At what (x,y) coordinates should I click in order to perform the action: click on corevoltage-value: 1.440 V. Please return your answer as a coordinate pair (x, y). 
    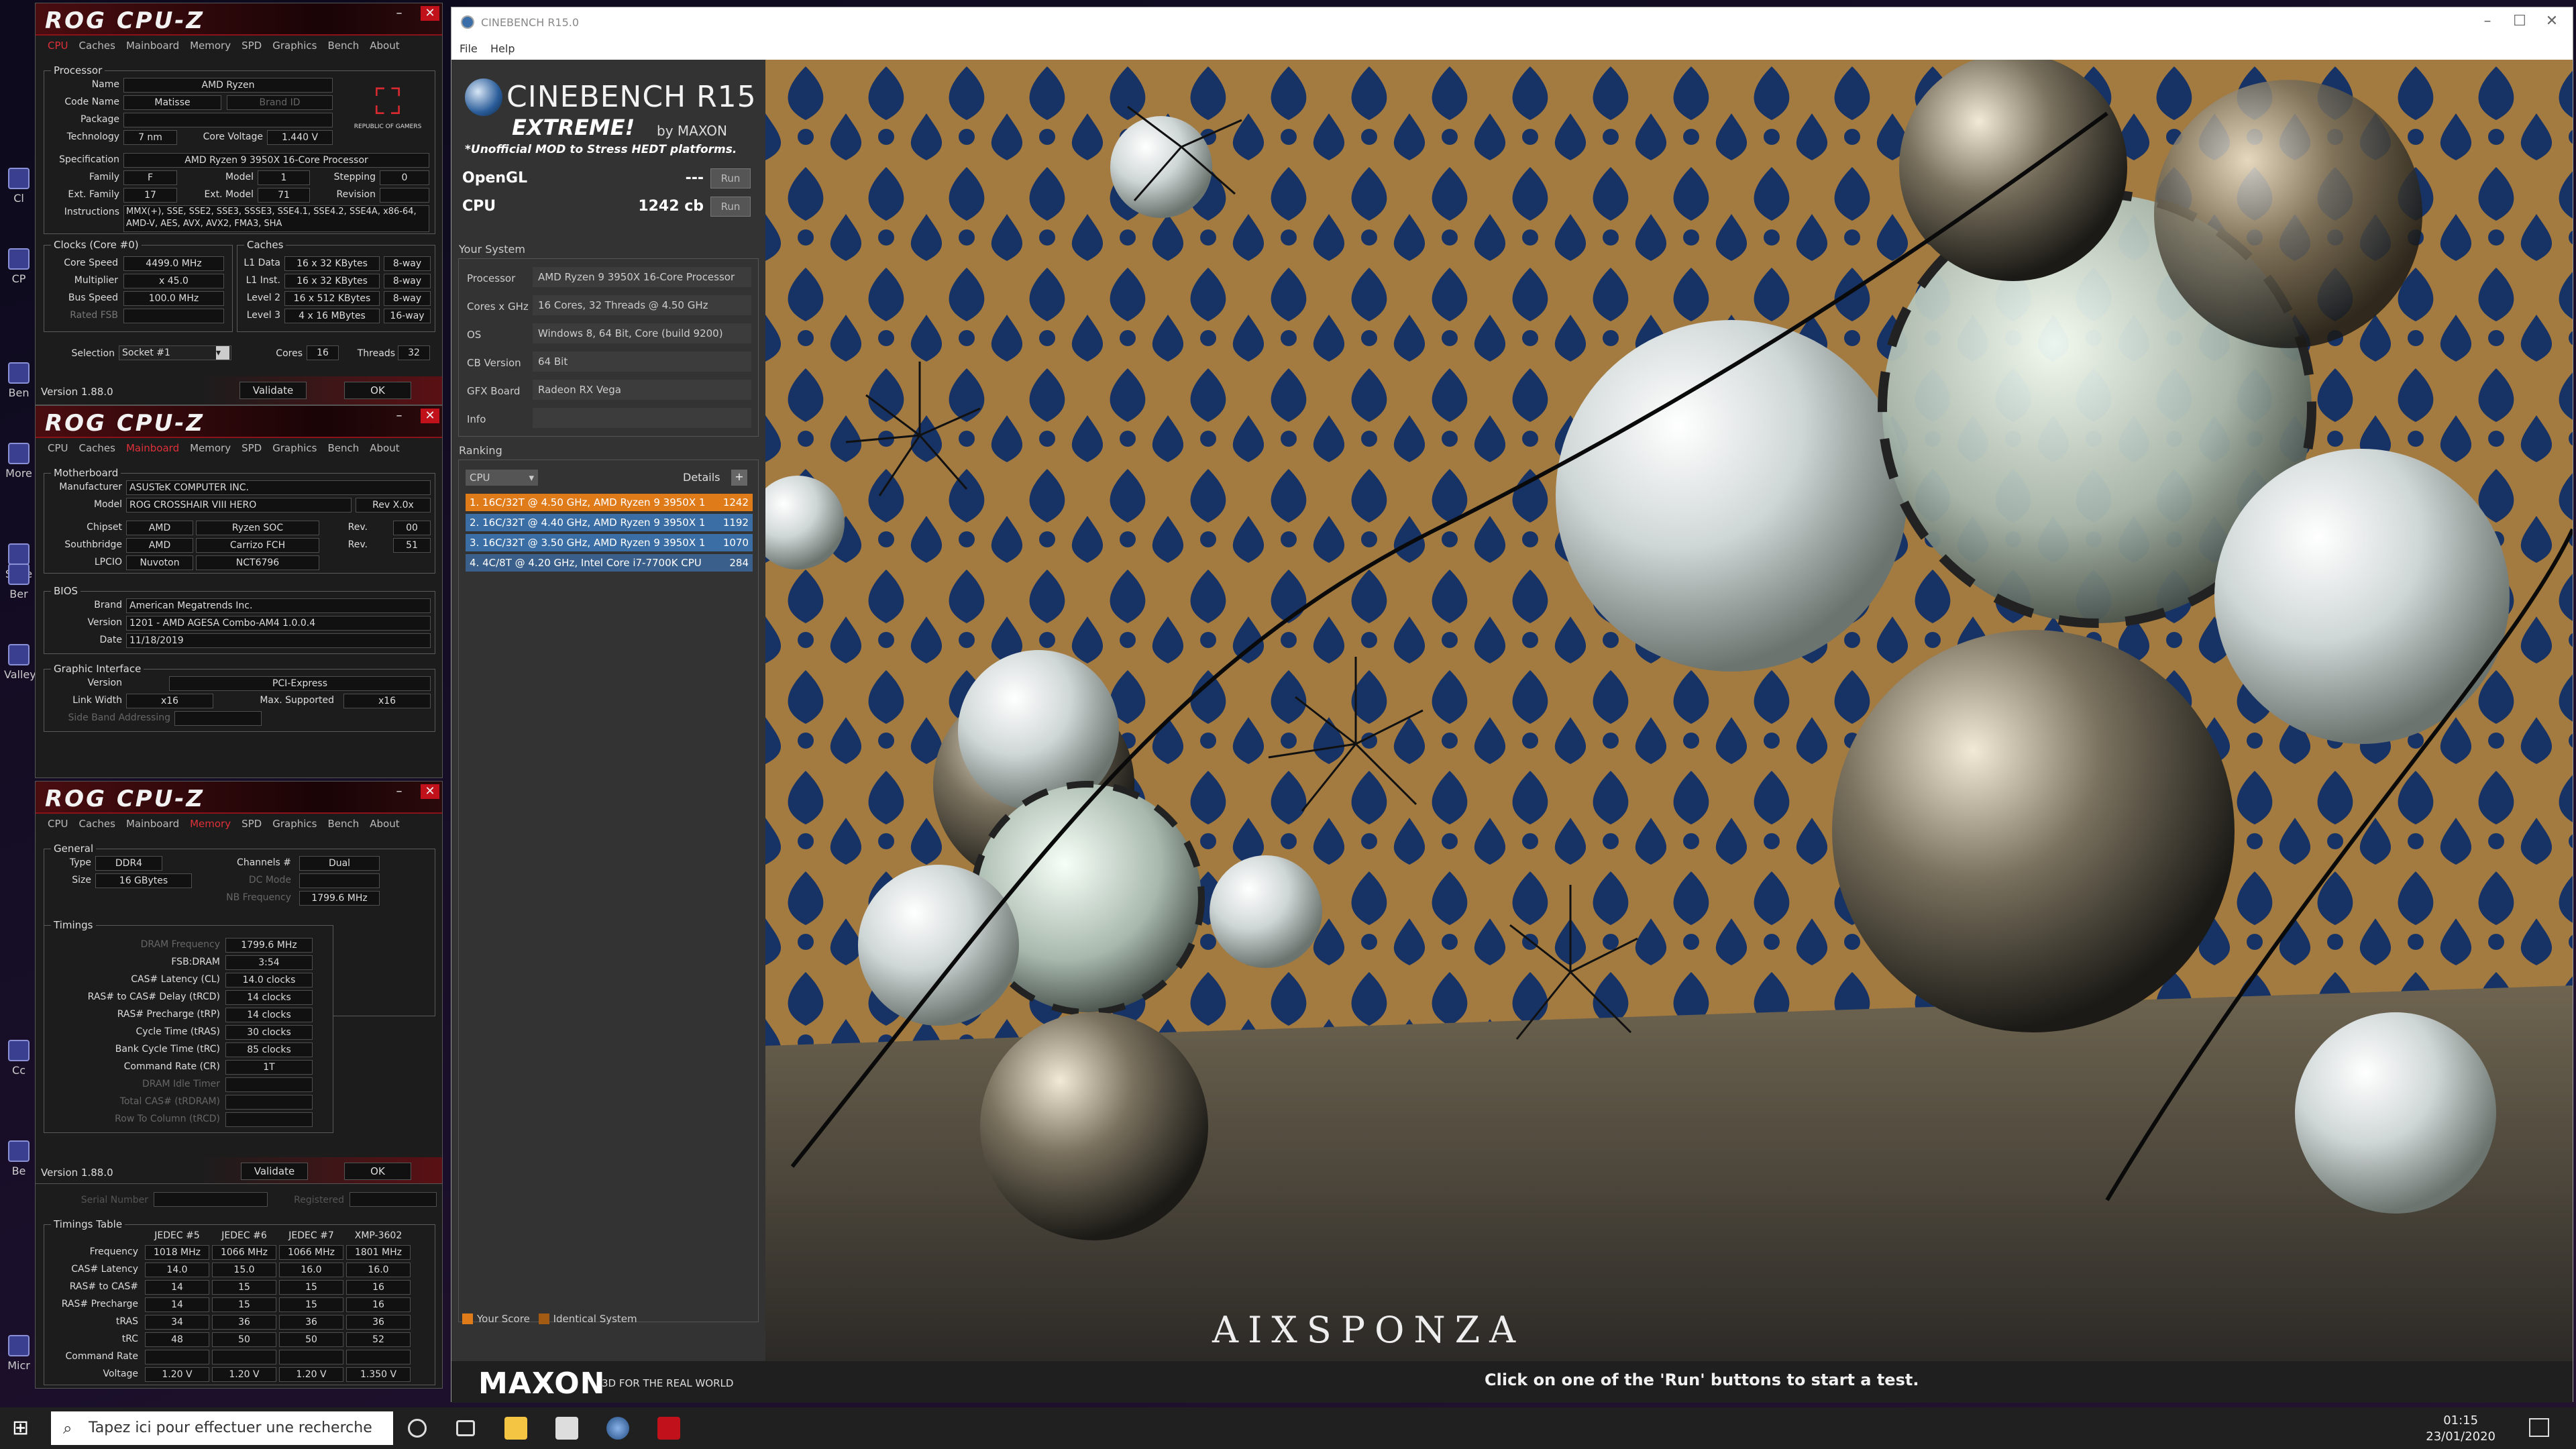
    Looking at the image, I should click on (300, 137).